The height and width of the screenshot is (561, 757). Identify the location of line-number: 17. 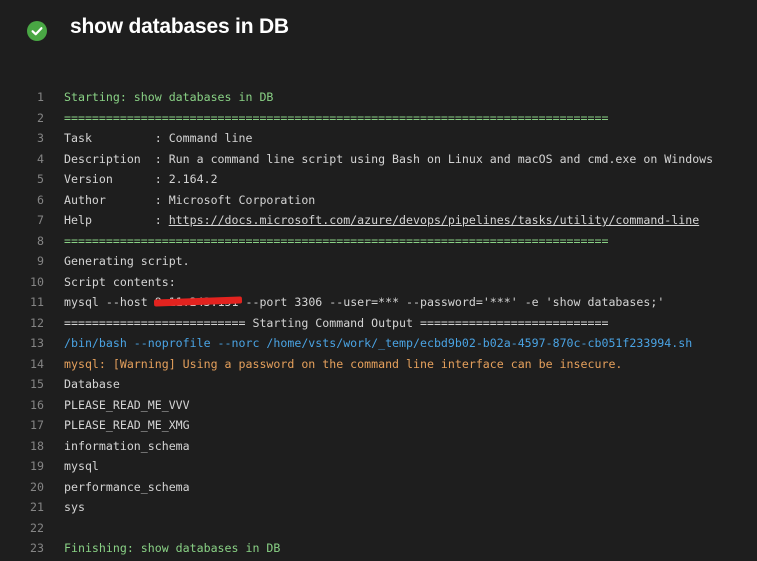
(37, 425).